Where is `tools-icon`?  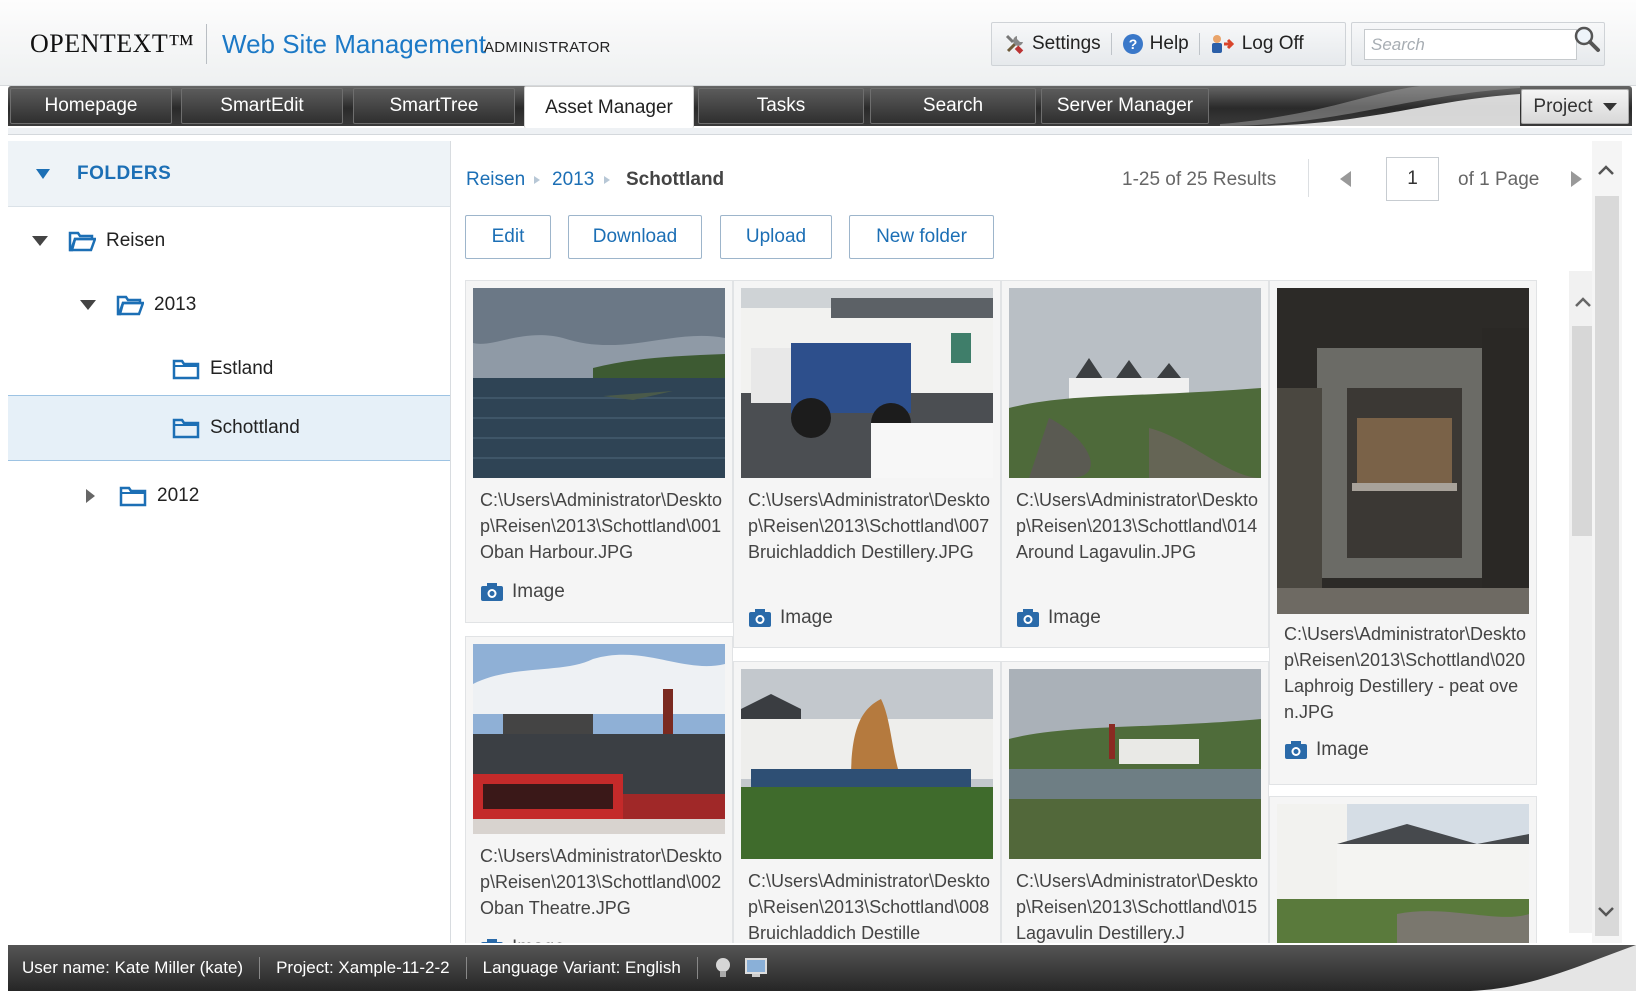 tools-icon is located at coordinates (1014, 44).